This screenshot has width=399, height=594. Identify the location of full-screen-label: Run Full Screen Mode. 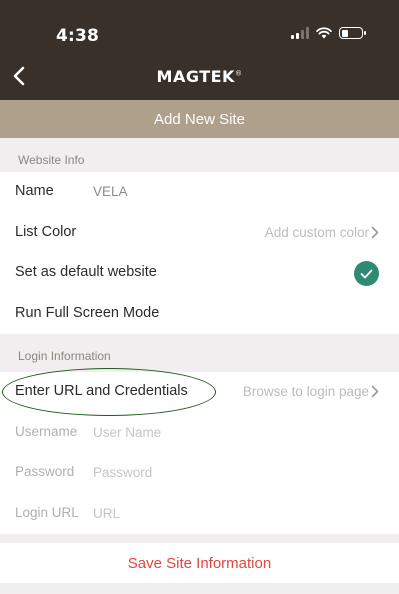
(87, 312).